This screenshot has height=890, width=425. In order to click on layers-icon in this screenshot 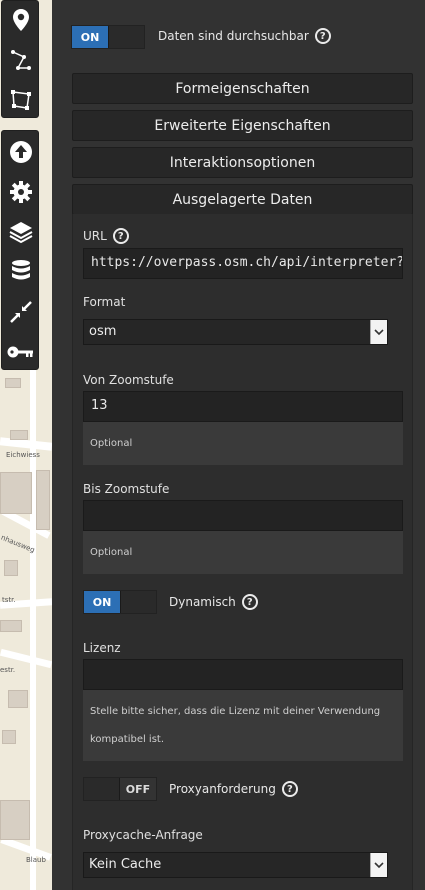, I will do `click(21, 233)`.